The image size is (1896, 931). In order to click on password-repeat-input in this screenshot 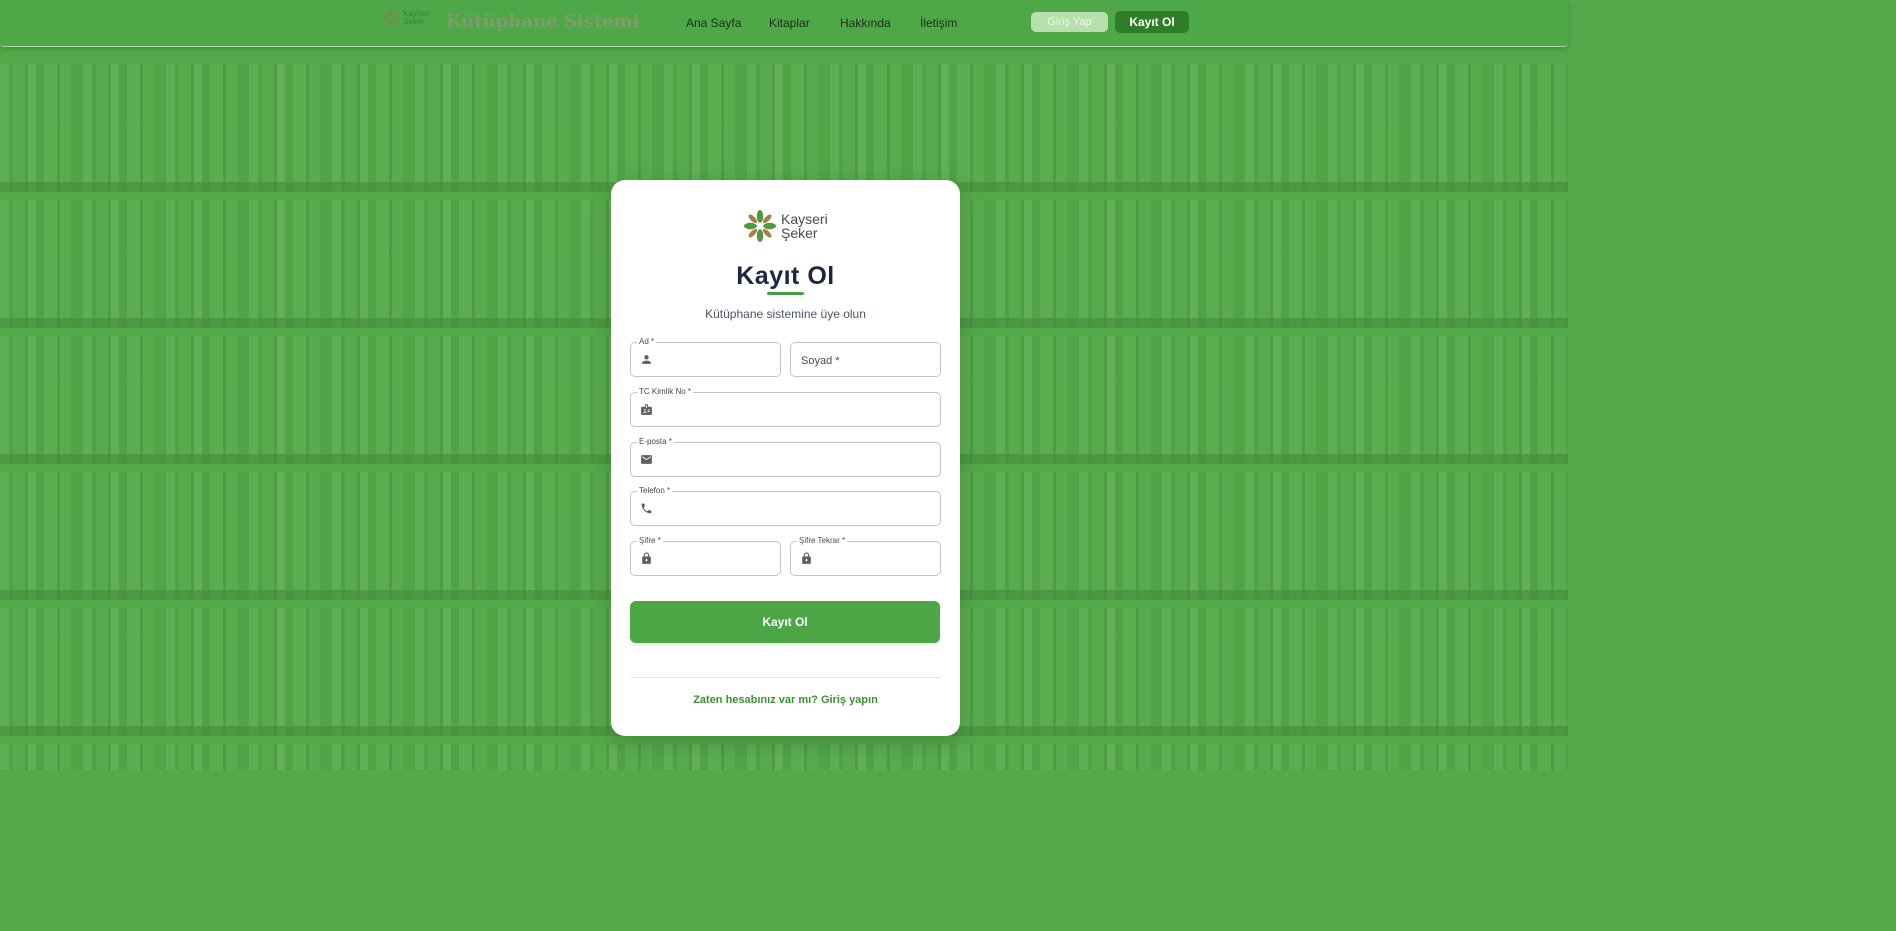, I will do `click(876, 559)`.